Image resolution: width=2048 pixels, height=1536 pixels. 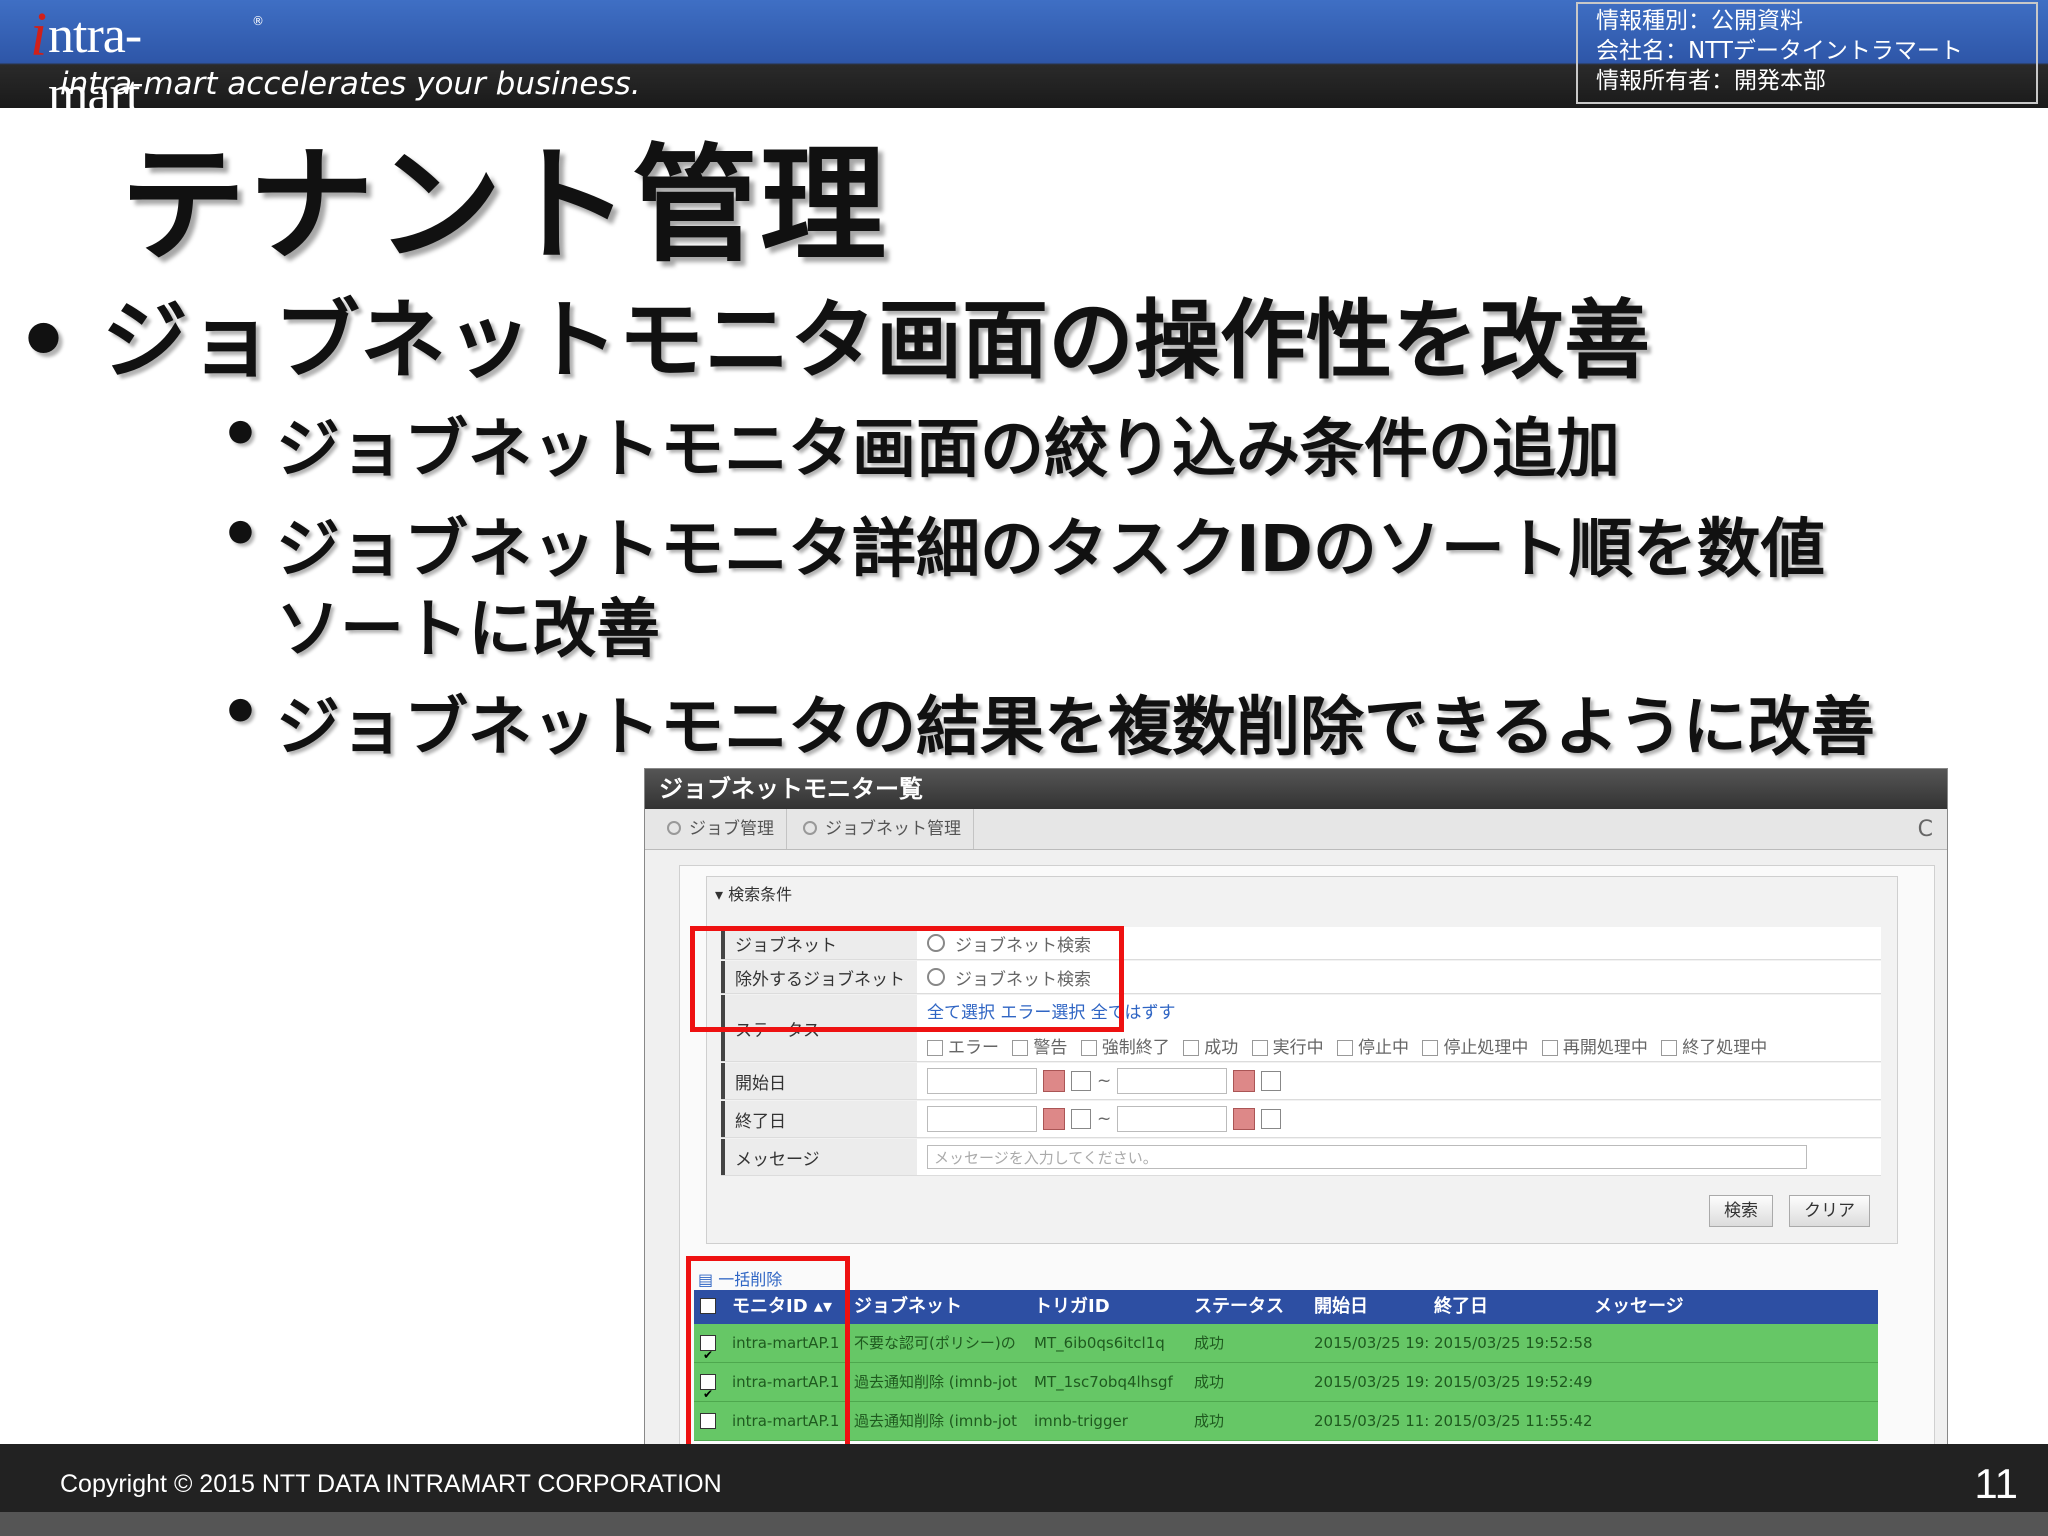 I want to click on end-date-from-input, so click(x=982, y=1119).